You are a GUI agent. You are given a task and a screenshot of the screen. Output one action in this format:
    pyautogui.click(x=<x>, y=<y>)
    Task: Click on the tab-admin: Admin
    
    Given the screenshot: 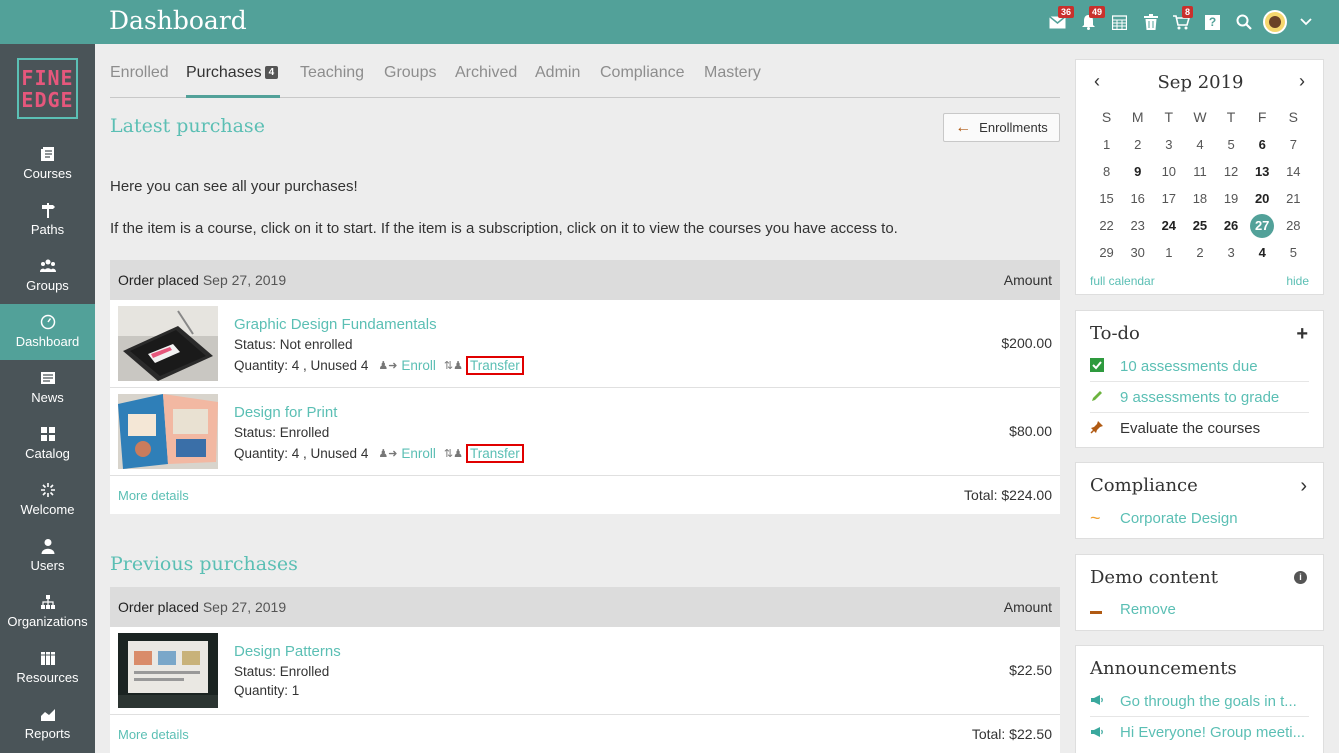 What is the action you would take?
    pyautogui.click(x=557, y=73)
    